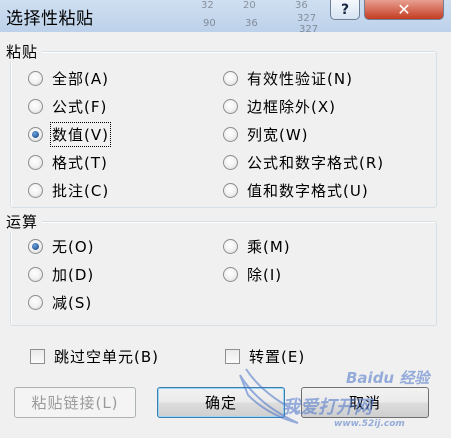  I want to click on paste-values-number-formats-radio: 值和数字格式(U), so click(296, 190).